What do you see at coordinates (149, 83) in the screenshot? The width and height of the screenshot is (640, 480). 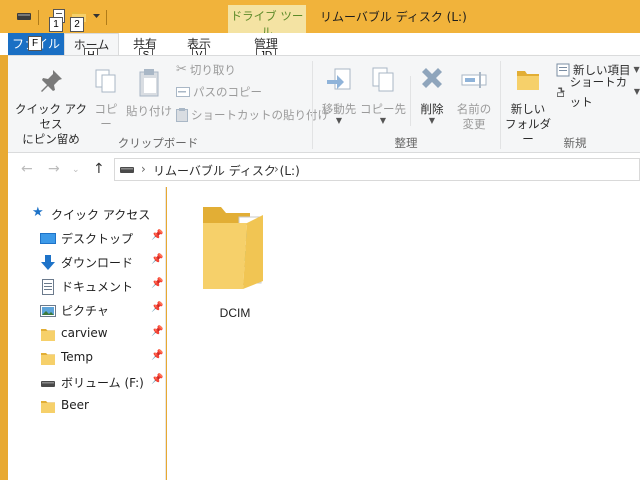 I see `paste-icon` at bounding box center [149, 83].